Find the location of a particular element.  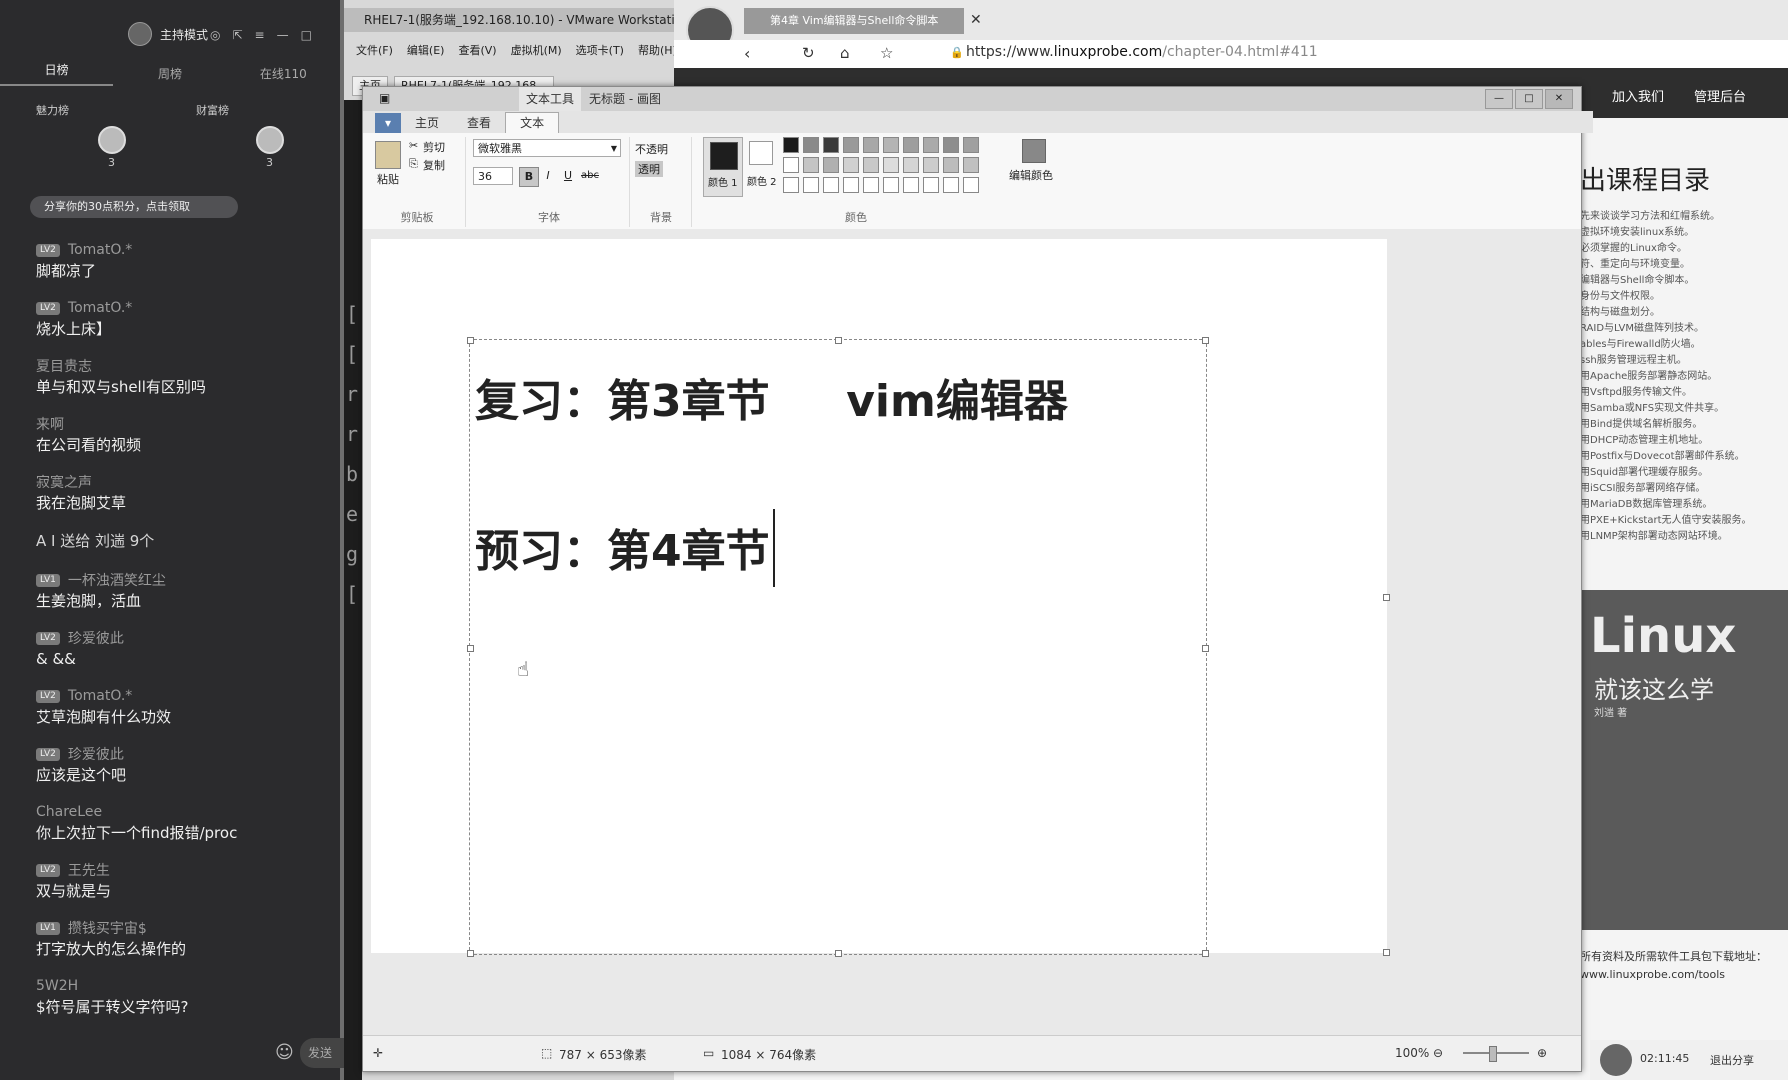

zoom-out-icon: ⊖ is located at coordinates (1438, 1053).